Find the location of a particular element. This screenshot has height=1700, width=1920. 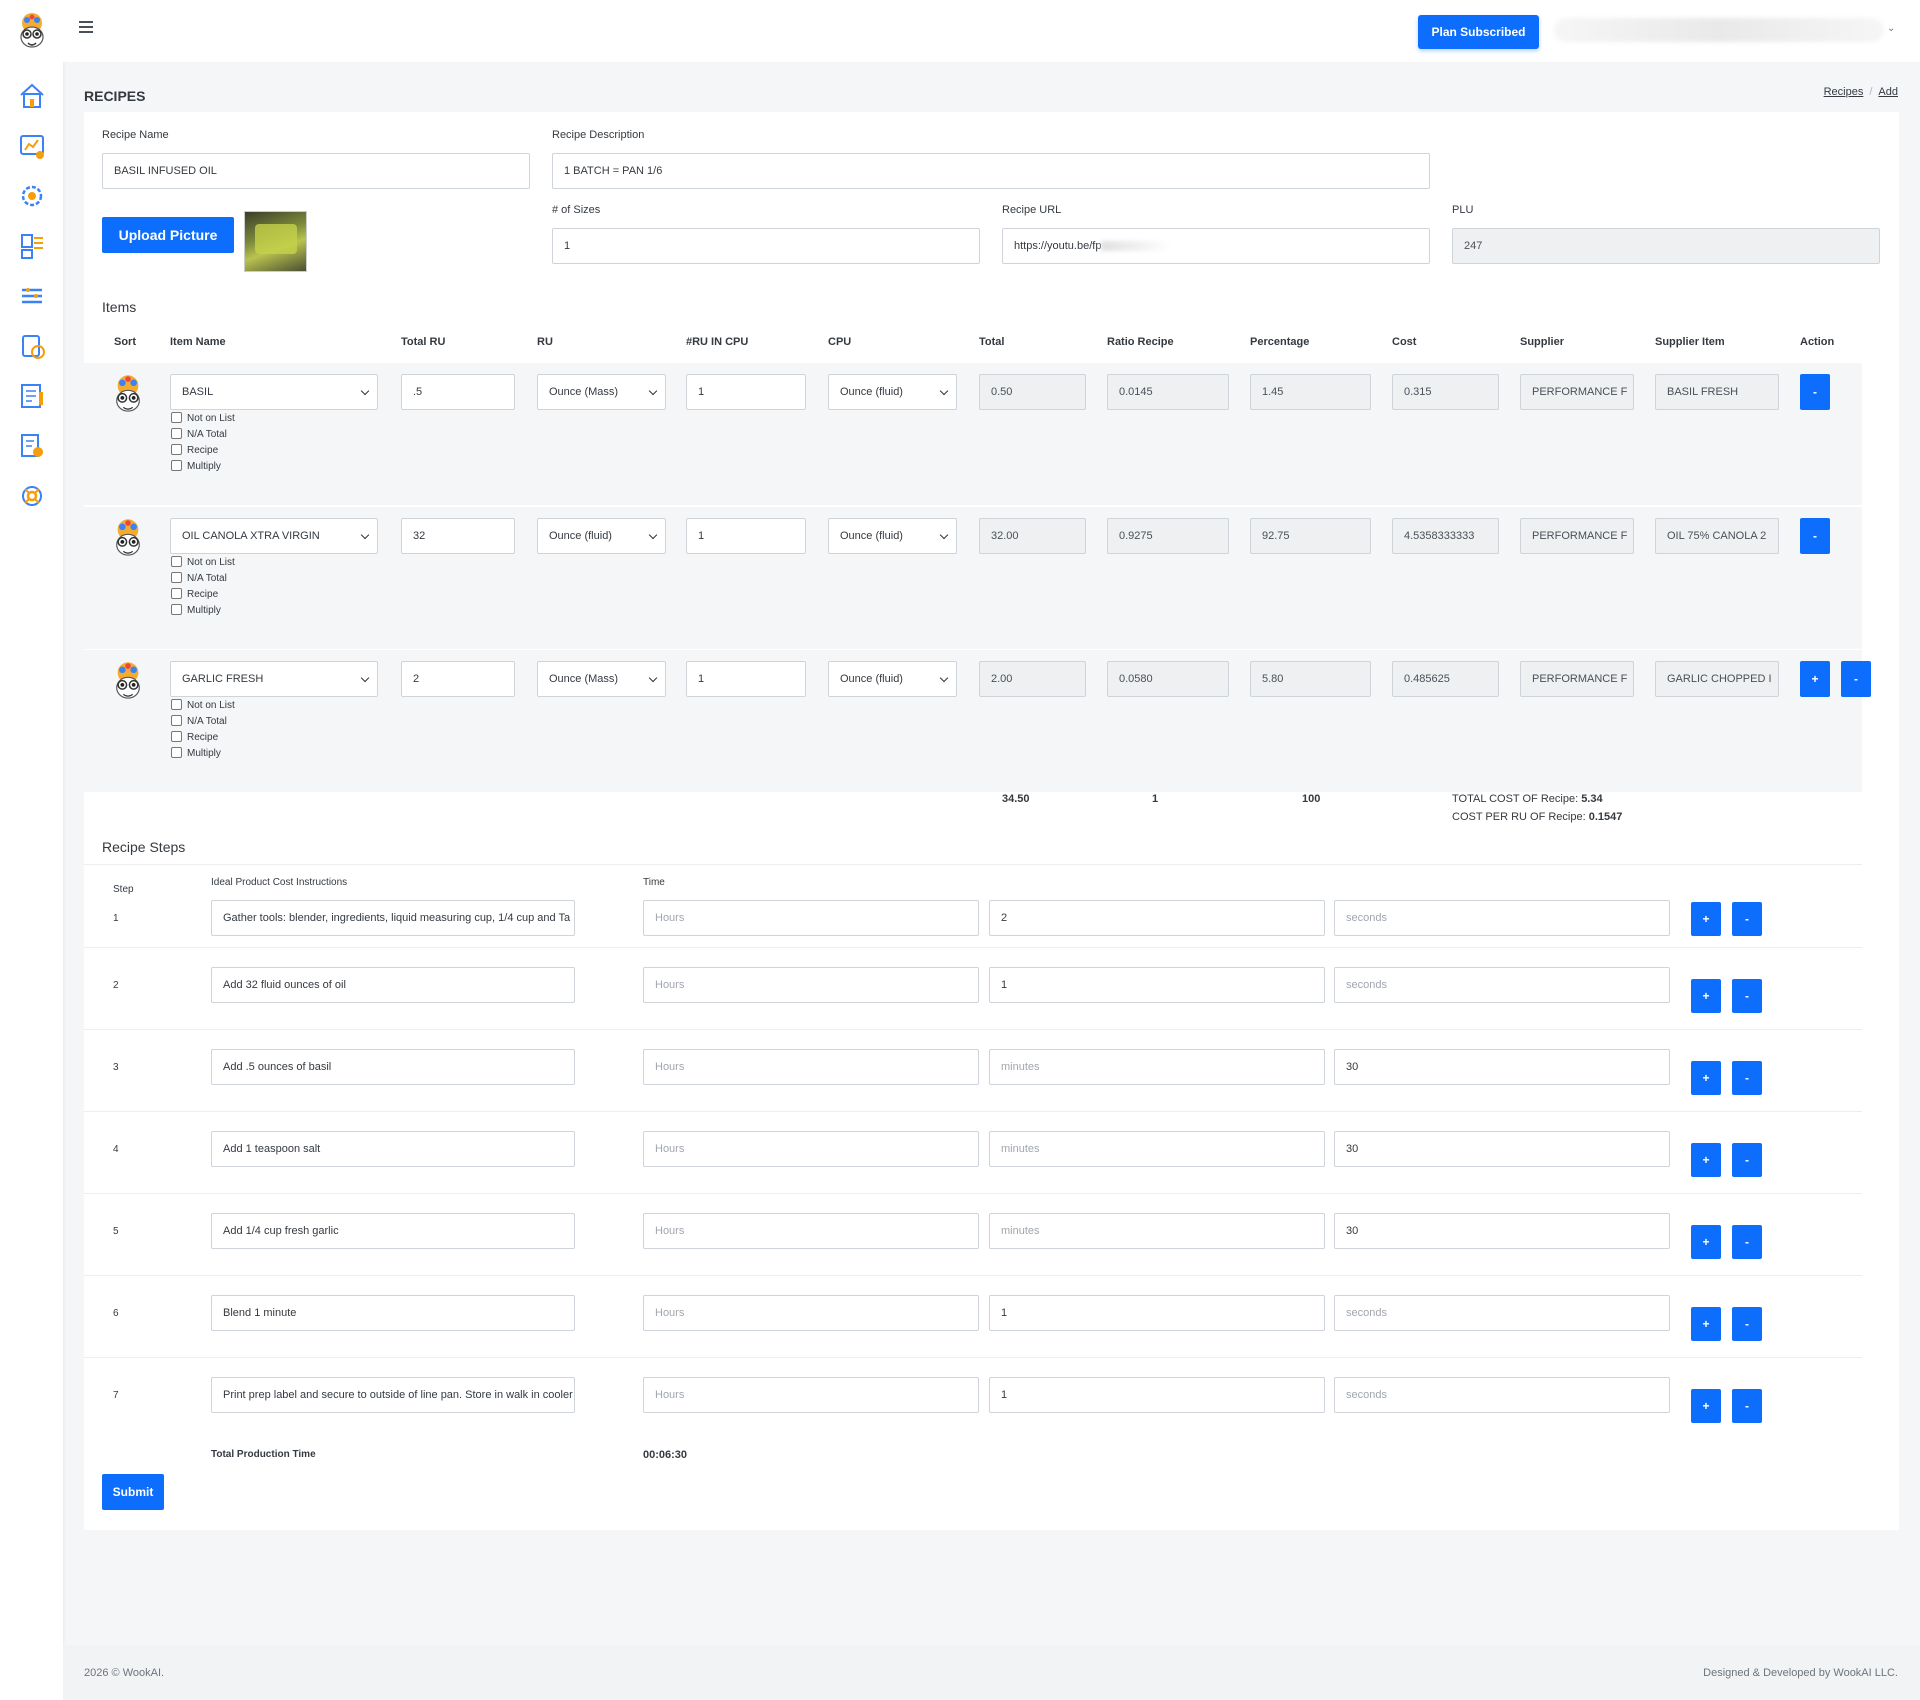

home-icon is located at coordinates (32, 96).